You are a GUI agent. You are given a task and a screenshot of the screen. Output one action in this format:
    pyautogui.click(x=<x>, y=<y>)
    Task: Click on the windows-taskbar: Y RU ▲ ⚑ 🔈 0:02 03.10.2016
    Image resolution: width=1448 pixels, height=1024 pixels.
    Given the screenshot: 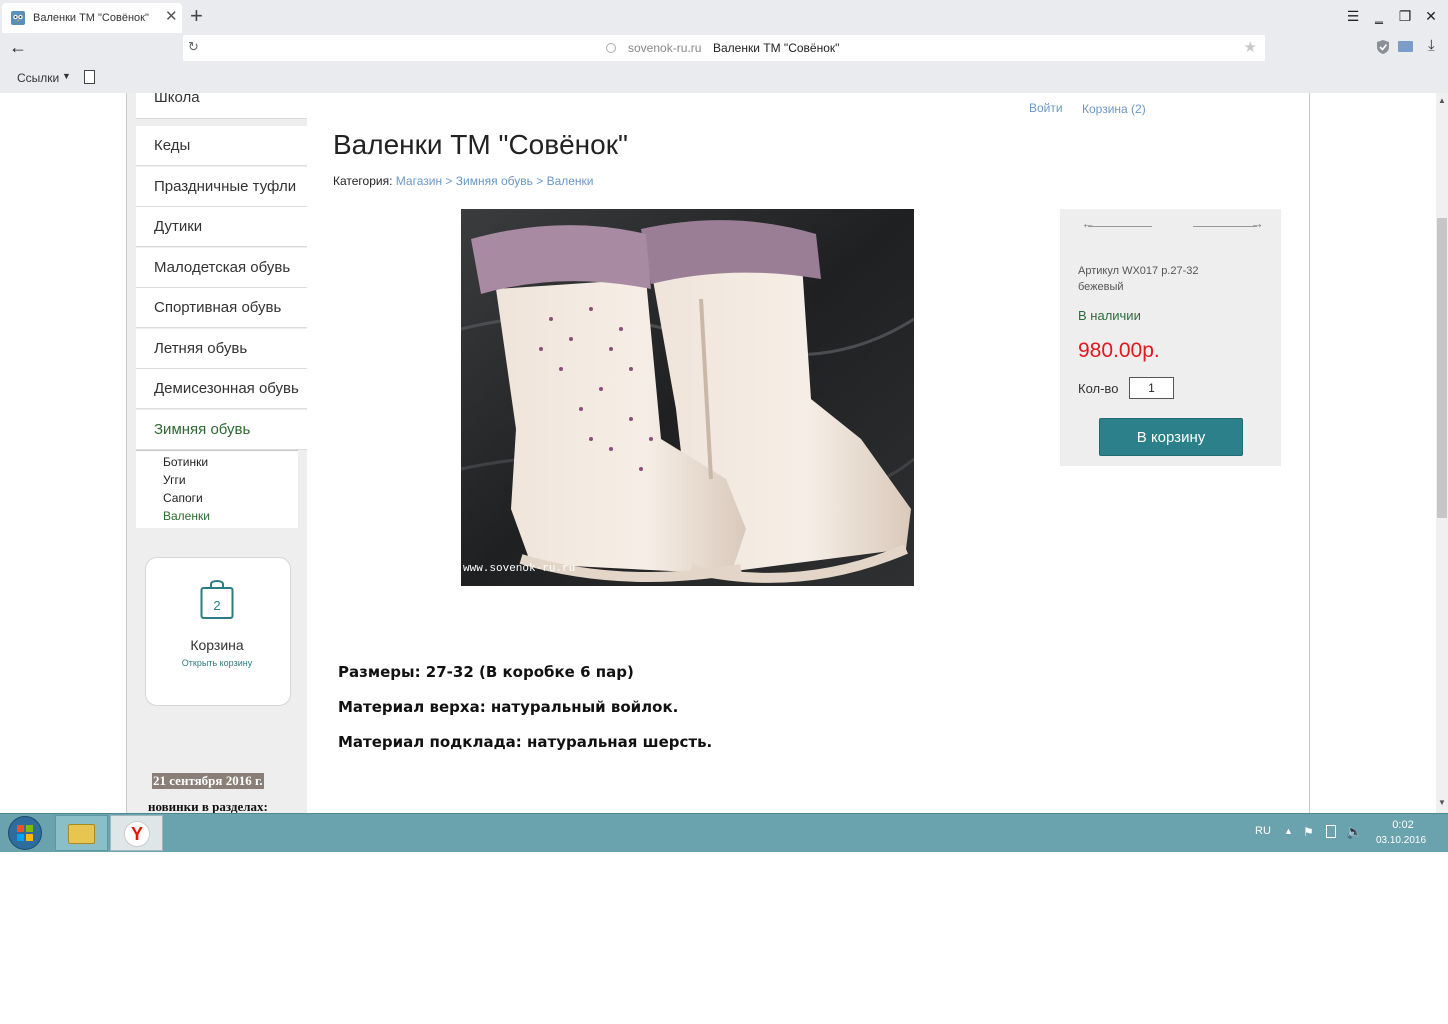 What is the action you would take?
    pyautogui.click(x=724, y=832)
    